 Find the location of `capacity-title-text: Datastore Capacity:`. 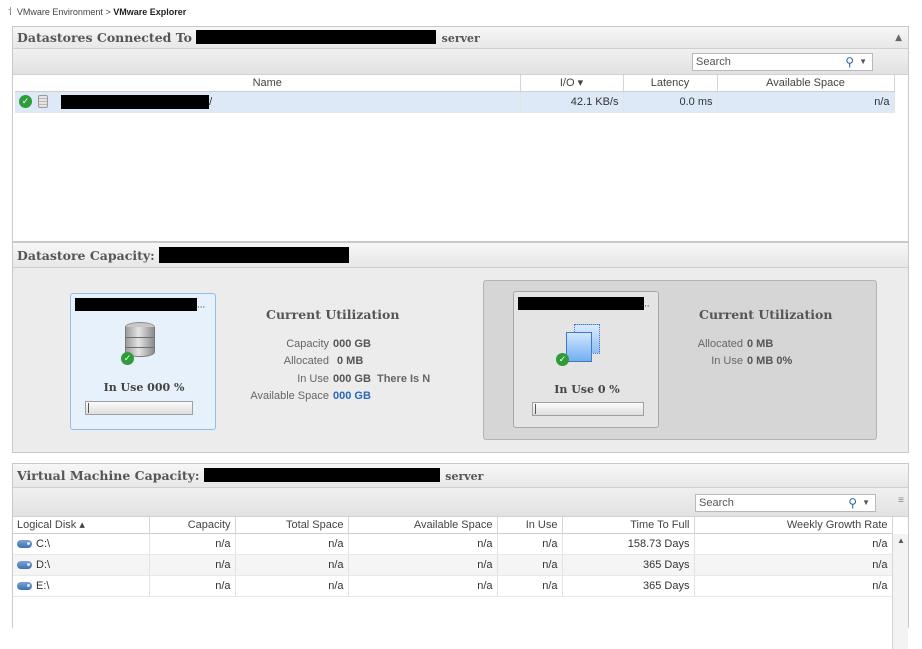

capacity-title-text: Datastore Capacity: is located at coordinates (86, 255).